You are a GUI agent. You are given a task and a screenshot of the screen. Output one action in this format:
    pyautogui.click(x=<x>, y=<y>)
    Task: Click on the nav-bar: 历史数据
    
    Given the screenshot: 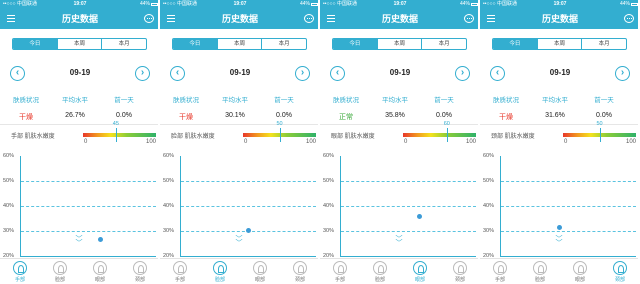 What is the action you would take?
    pyautogui.click(x=240, y=19)
    